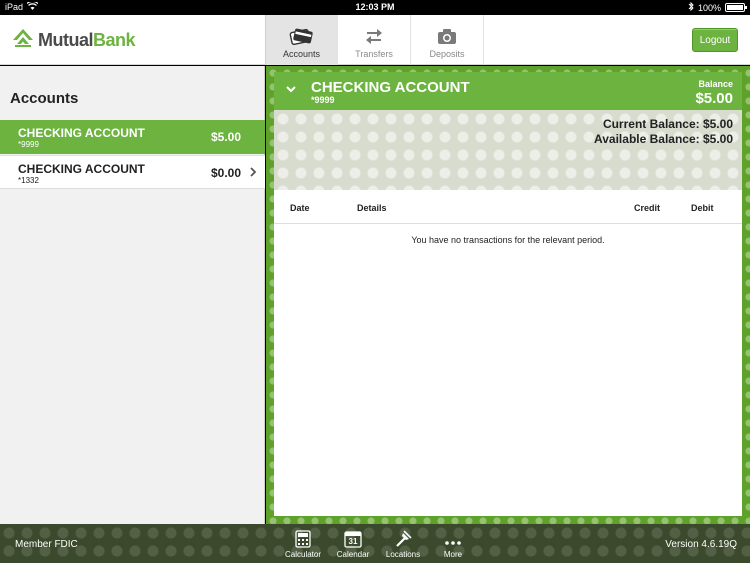  Describe the element at coordinates (702, 208) in the screenshot. I see `column-debit: Debit` at that location.